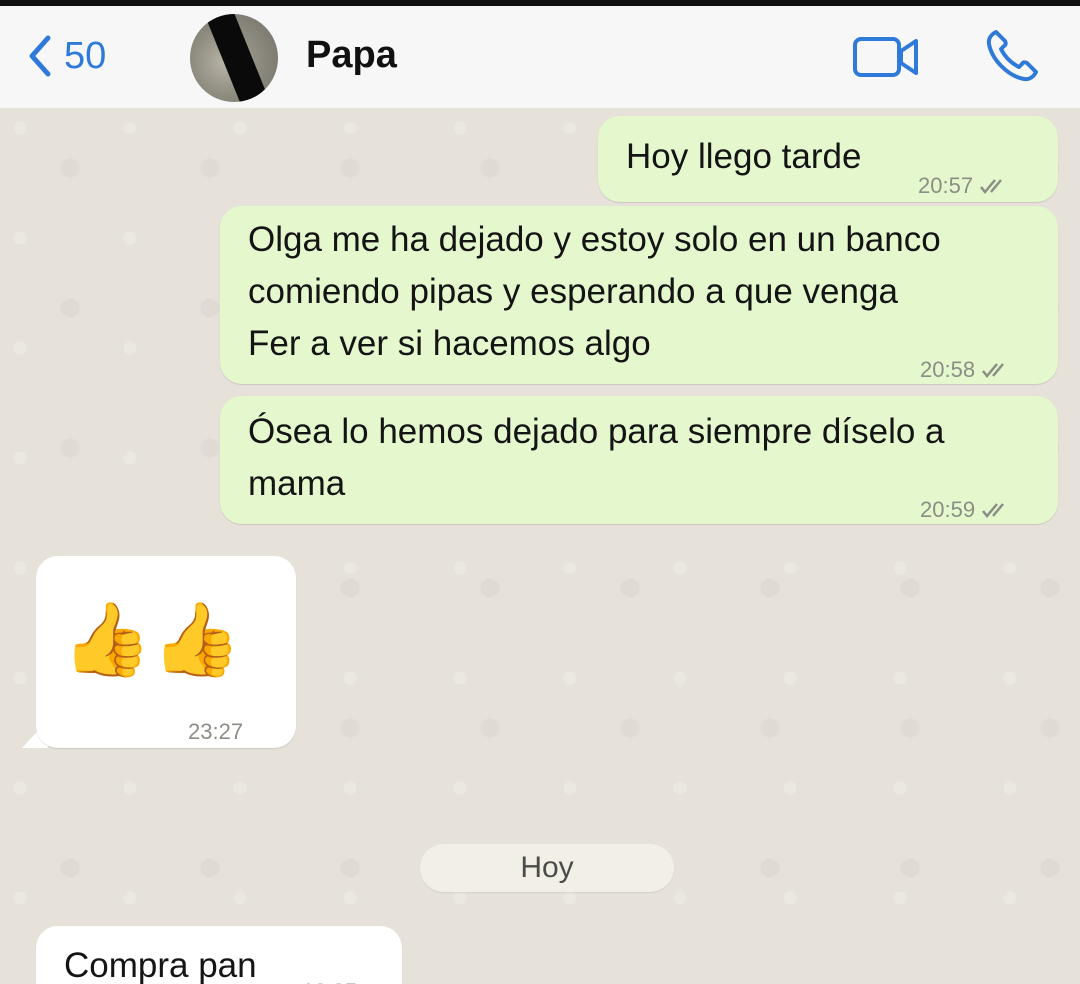 The width and height of the screenshot is (1080, 984). I want to click on video-call-button, so click(886, 59).